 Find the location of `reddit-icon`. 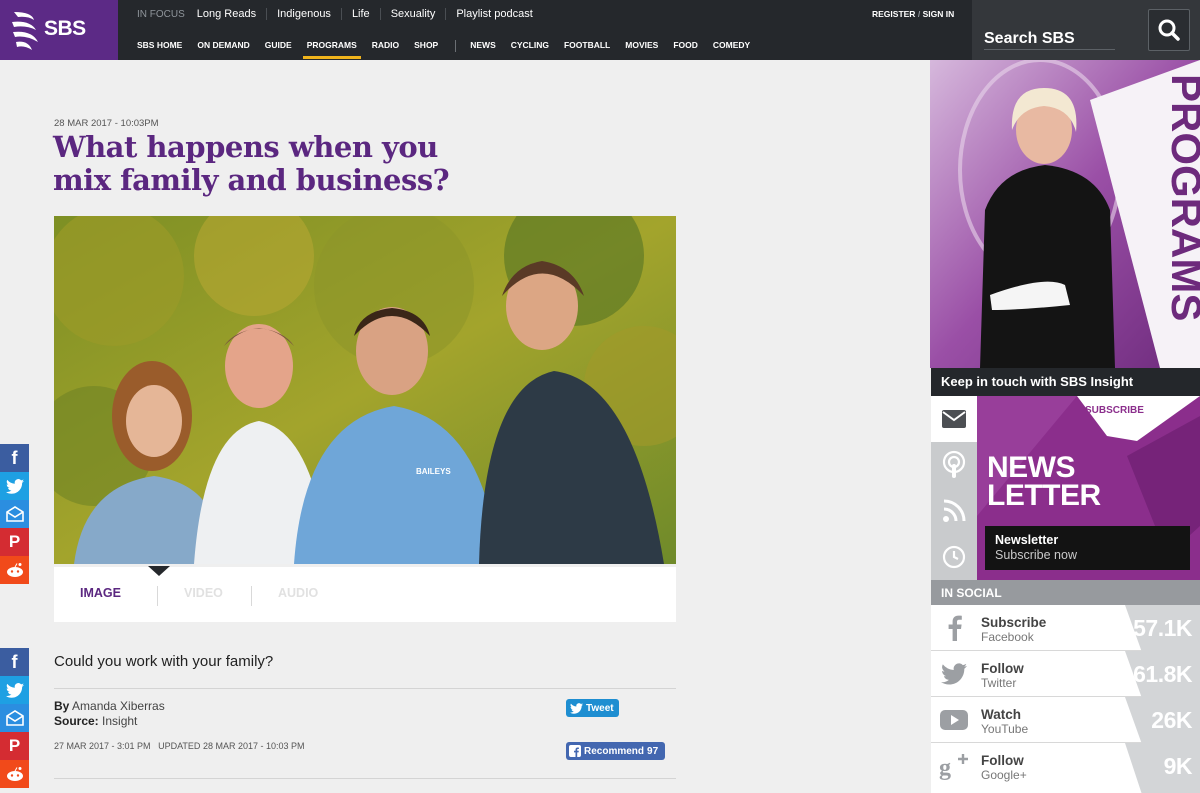

reddit-icon is located at coordinates (14, 570).